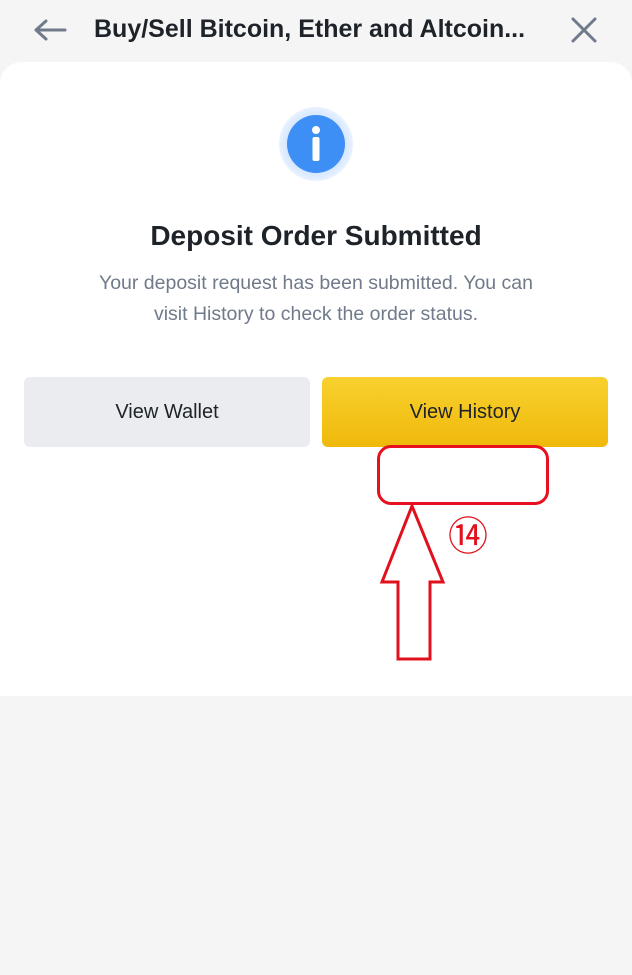 The image size is (632, 975). I want to click on arrow-left-icon, so click(50, 30).